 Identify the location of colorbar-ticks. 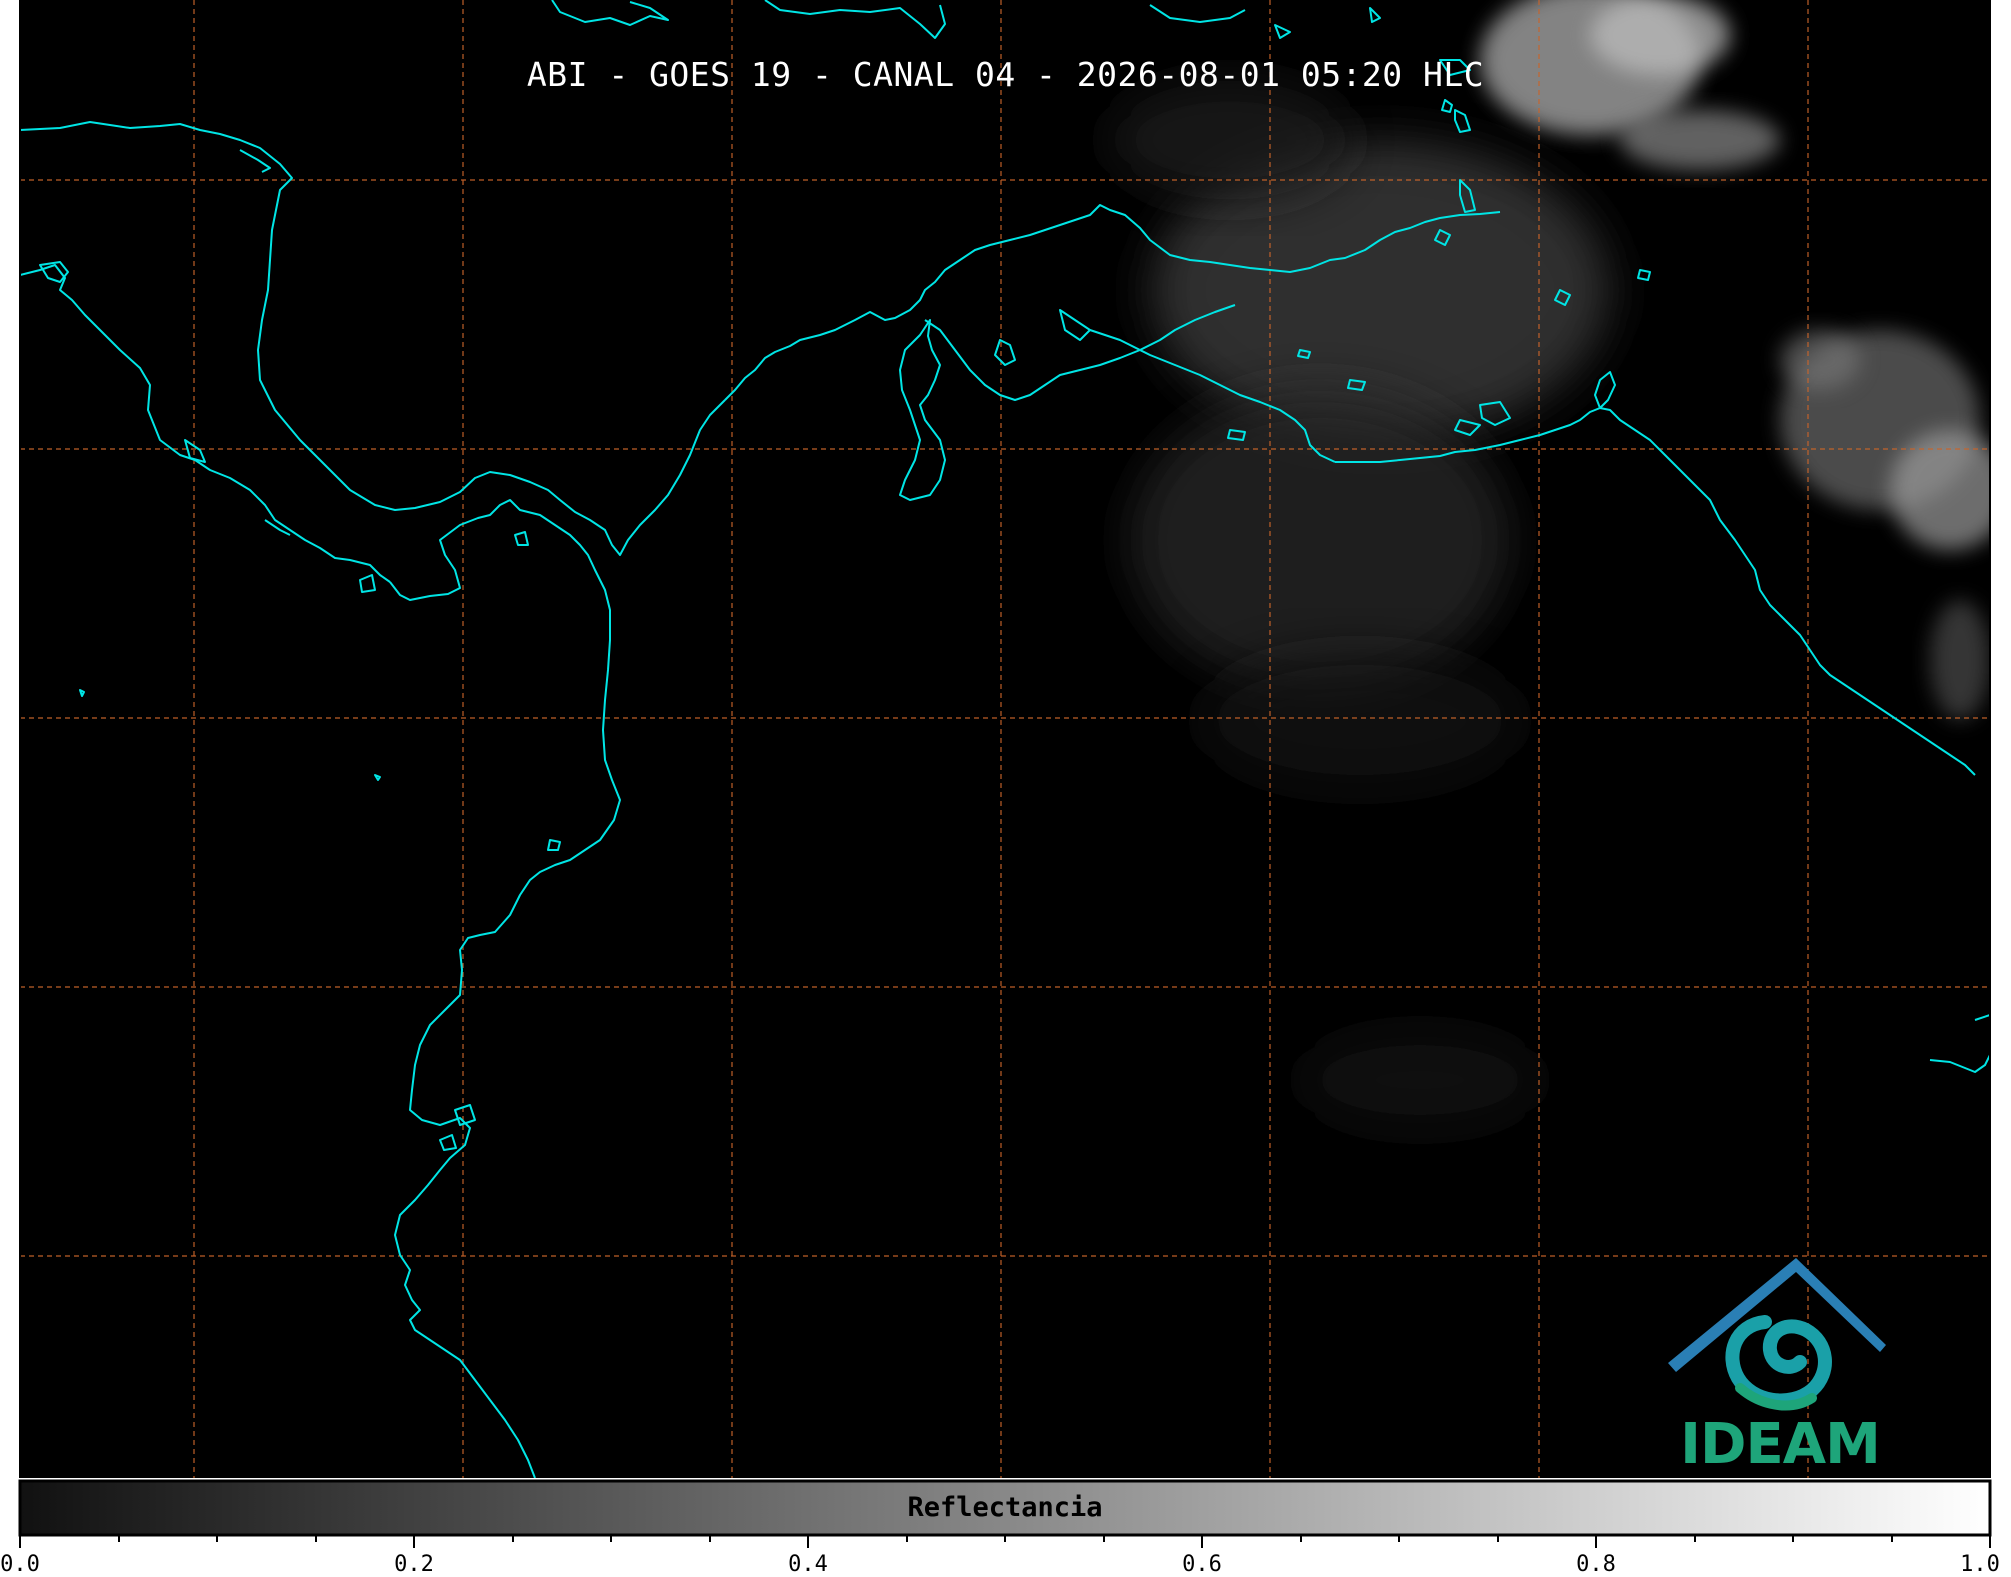
(1005, 1541).